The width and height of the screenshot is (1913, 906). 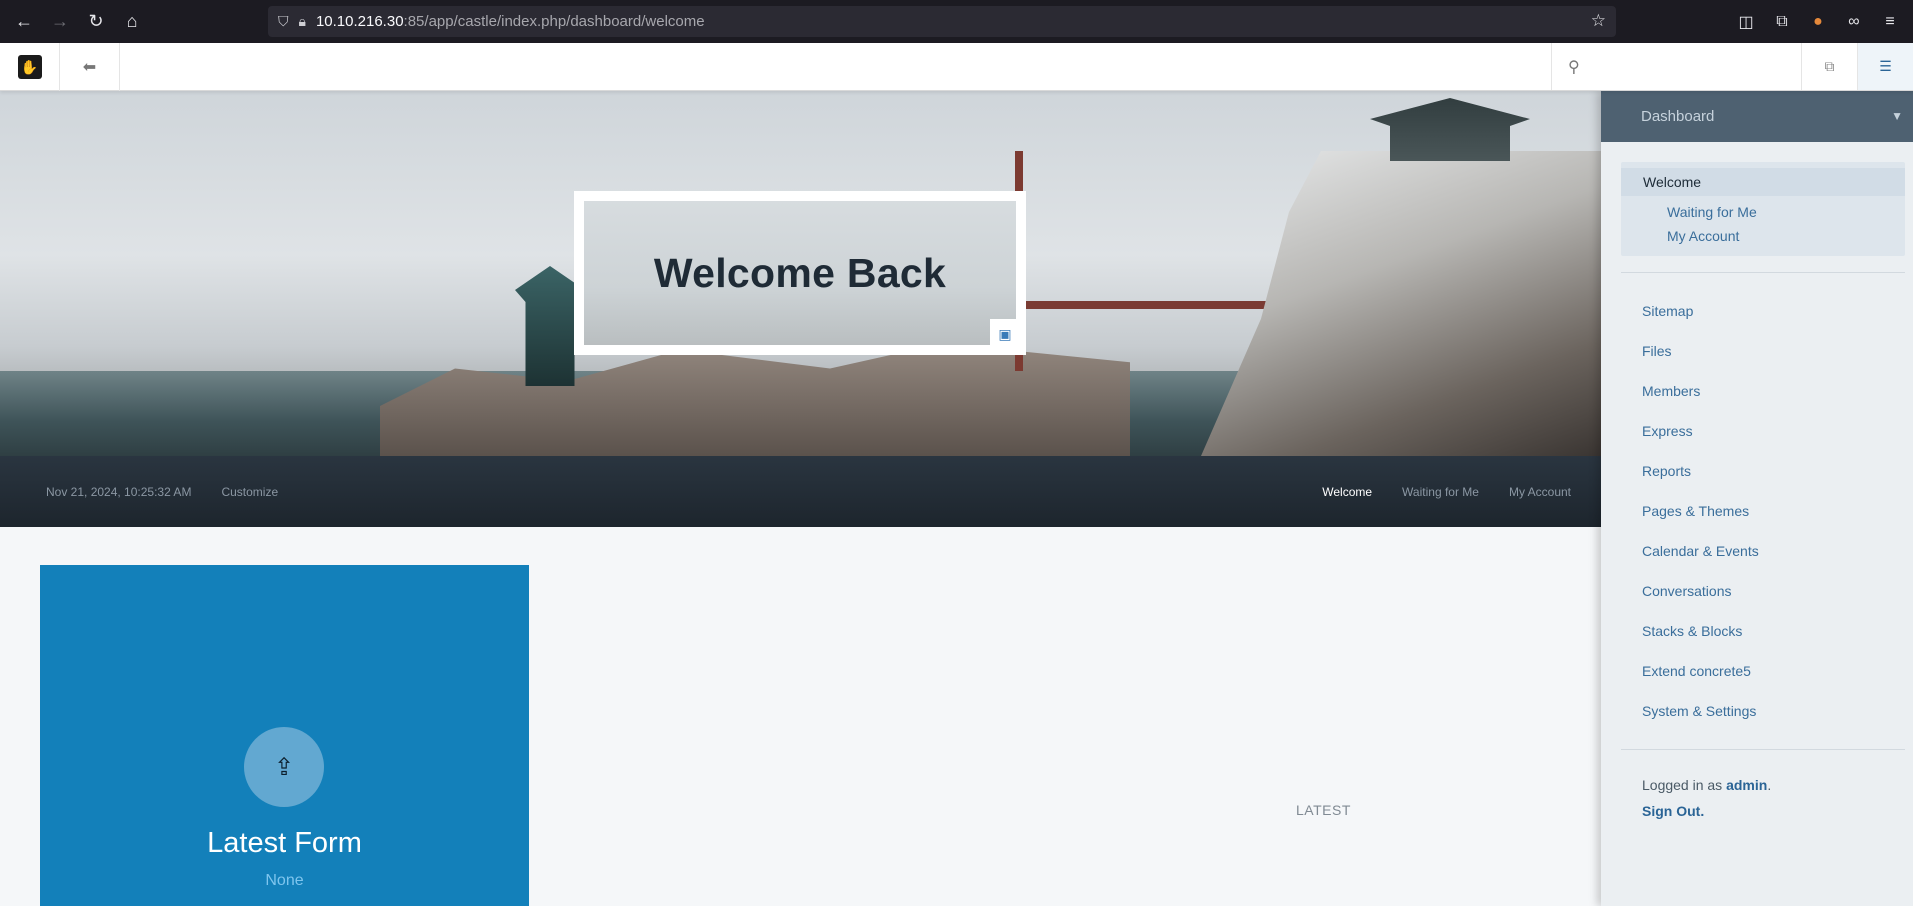 What do you see at coordinates (284, 767) in the screenshot?
I see `upload-icon: ⇪` at bounding box center [284, 767].